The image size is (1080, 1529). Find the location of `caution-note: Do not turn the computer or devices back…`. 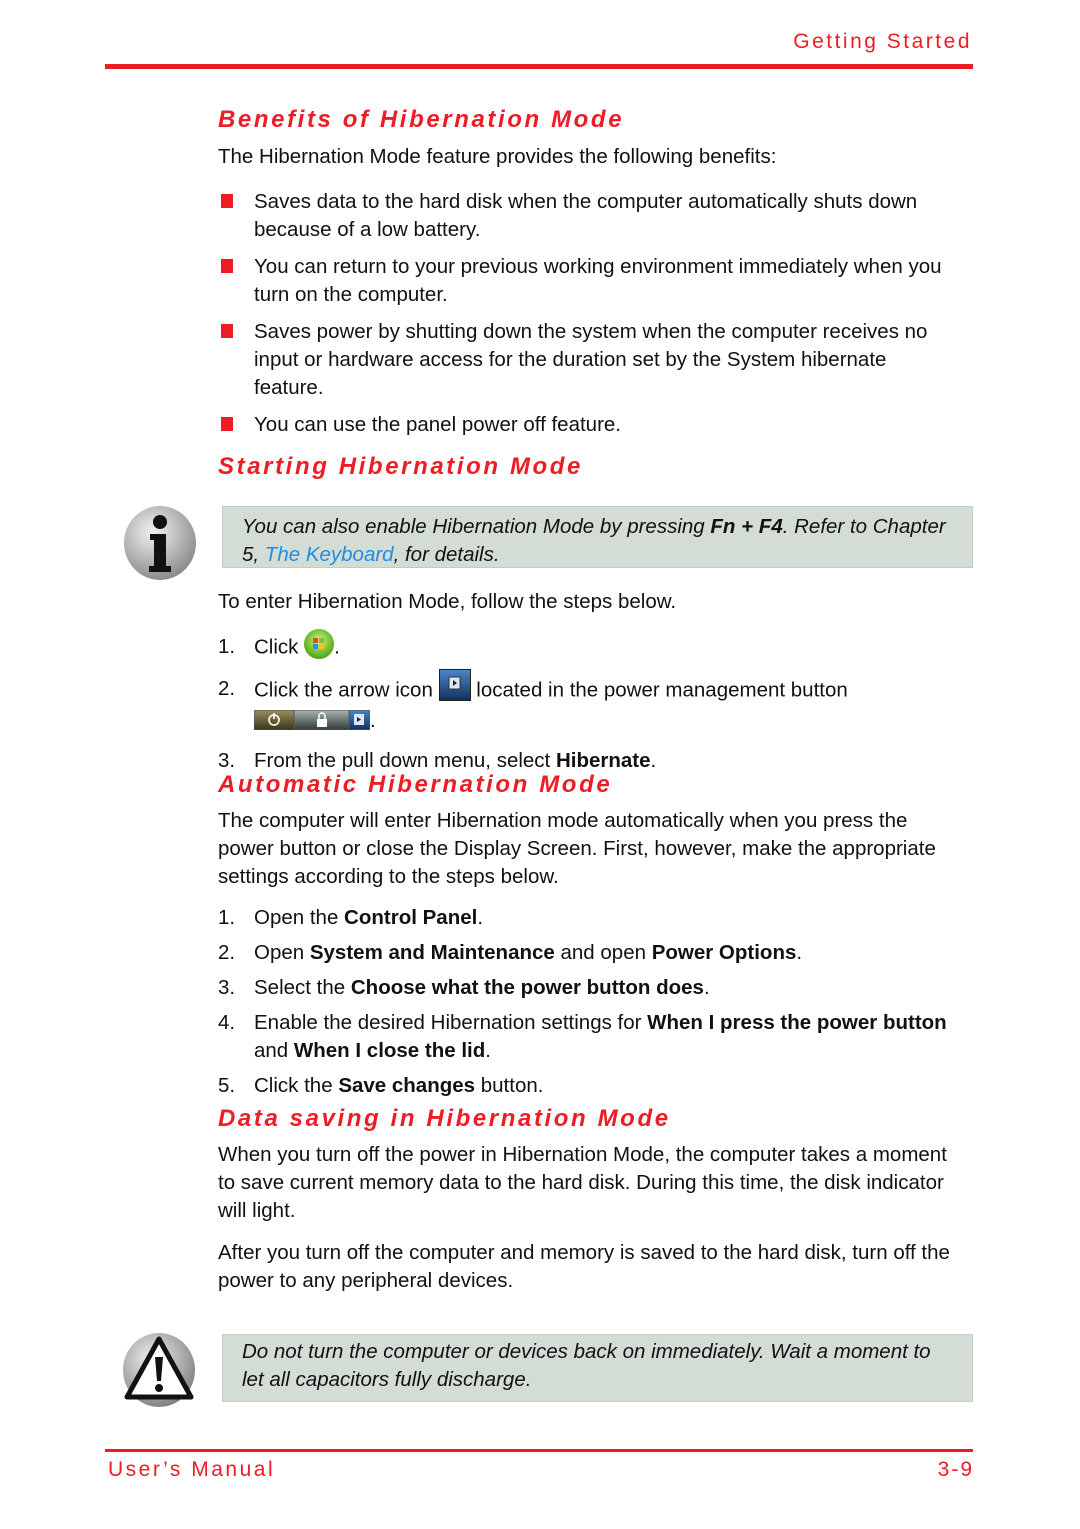

caution-note: Do not turn the computer or devices back… is located at coordinates (597, 1368).